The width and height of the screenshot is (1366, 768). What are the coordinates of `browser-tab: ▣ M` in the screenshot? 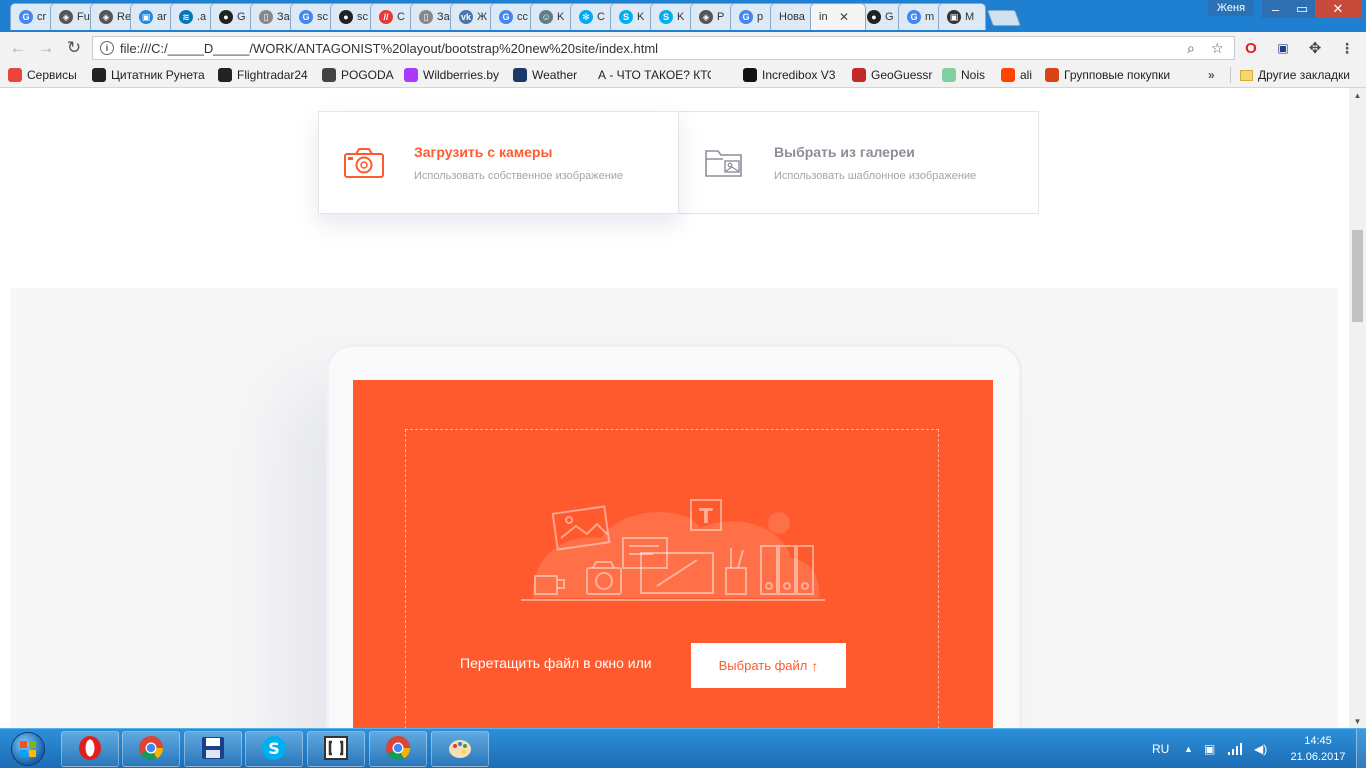 It's located at (962, 16).